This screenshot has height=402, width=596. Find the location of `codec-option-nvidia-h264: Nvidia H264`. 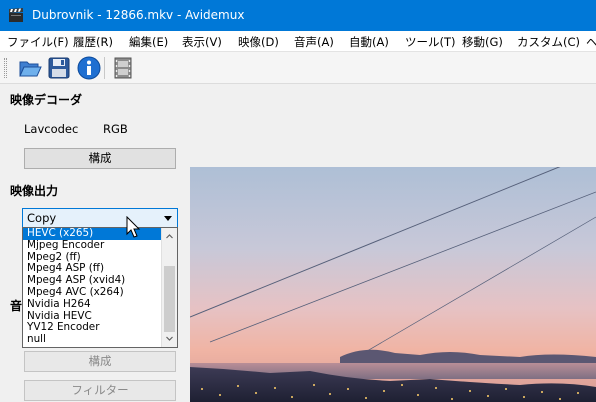

codec-option-nvidia-h264: Nvidia H264 is located at coordinates (92, 304).